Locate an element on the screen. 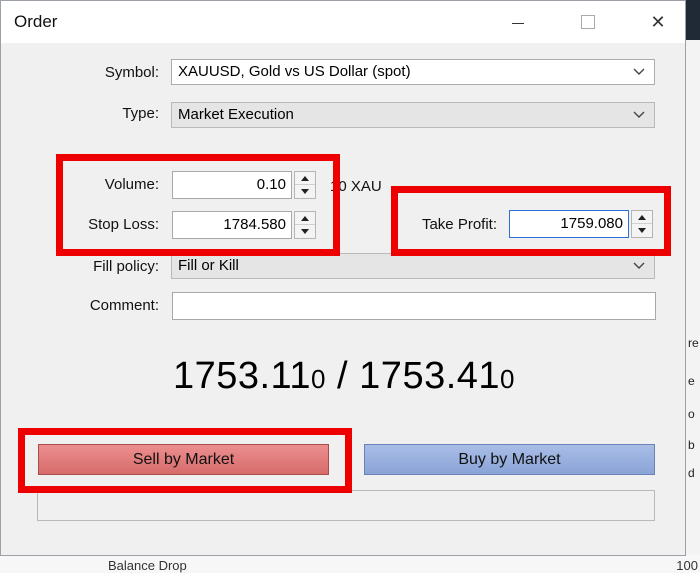 This screenshot has width=700, height=573. title-bar: Order ✕ is located at coordinates (343, 22).